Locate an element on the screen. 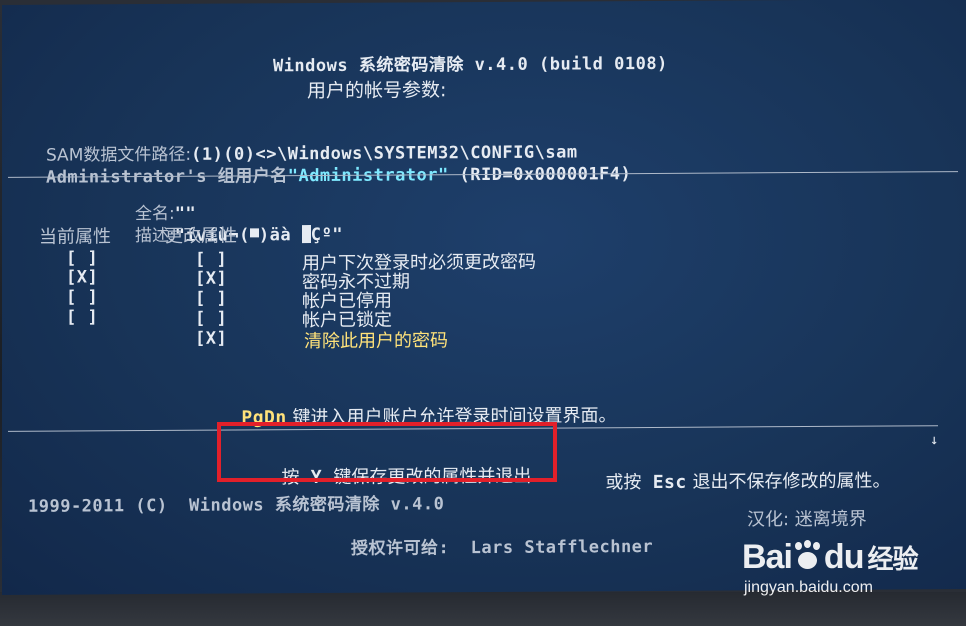  watermark-brand-2: du is located at coordinates (844, 557).